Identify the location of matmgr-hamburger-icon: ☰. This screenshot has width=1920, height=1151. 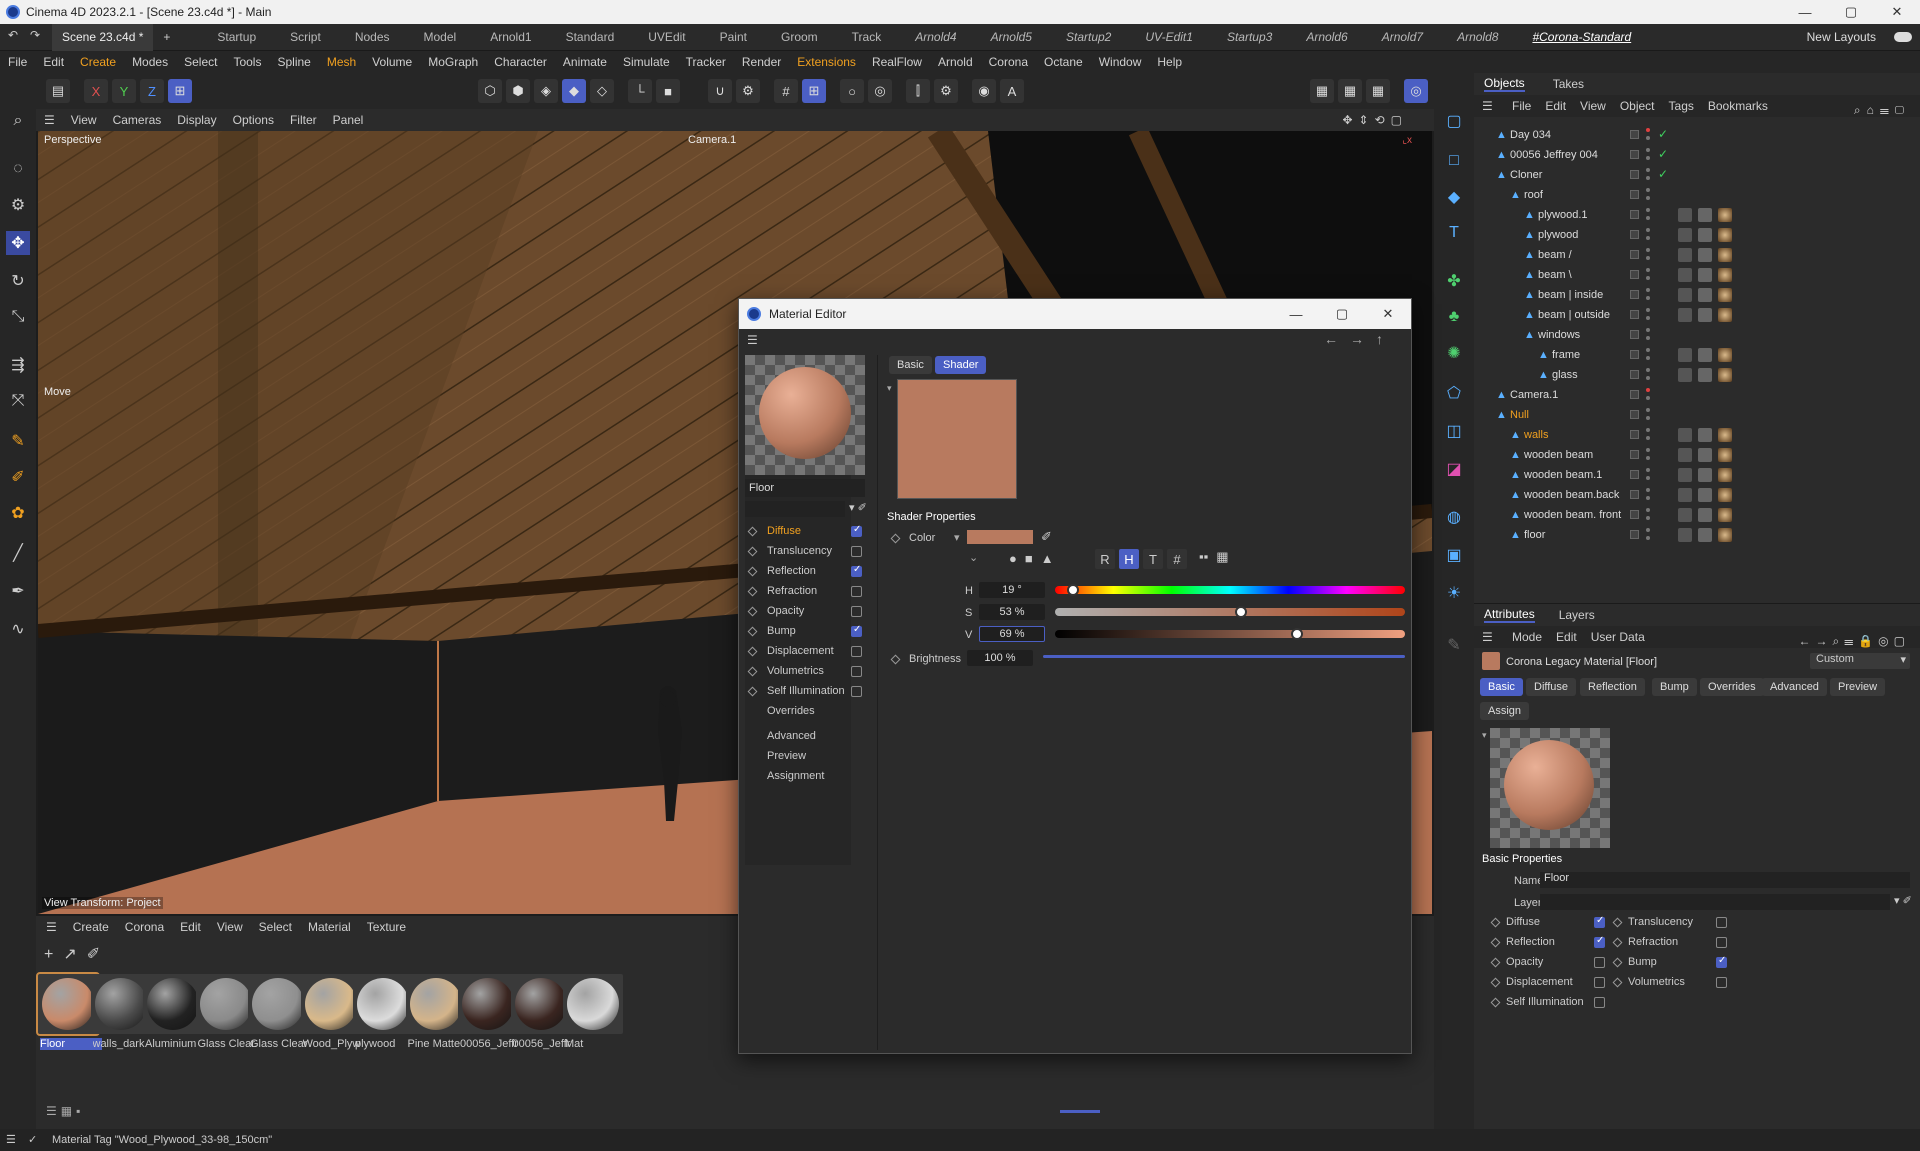
(51, 927).